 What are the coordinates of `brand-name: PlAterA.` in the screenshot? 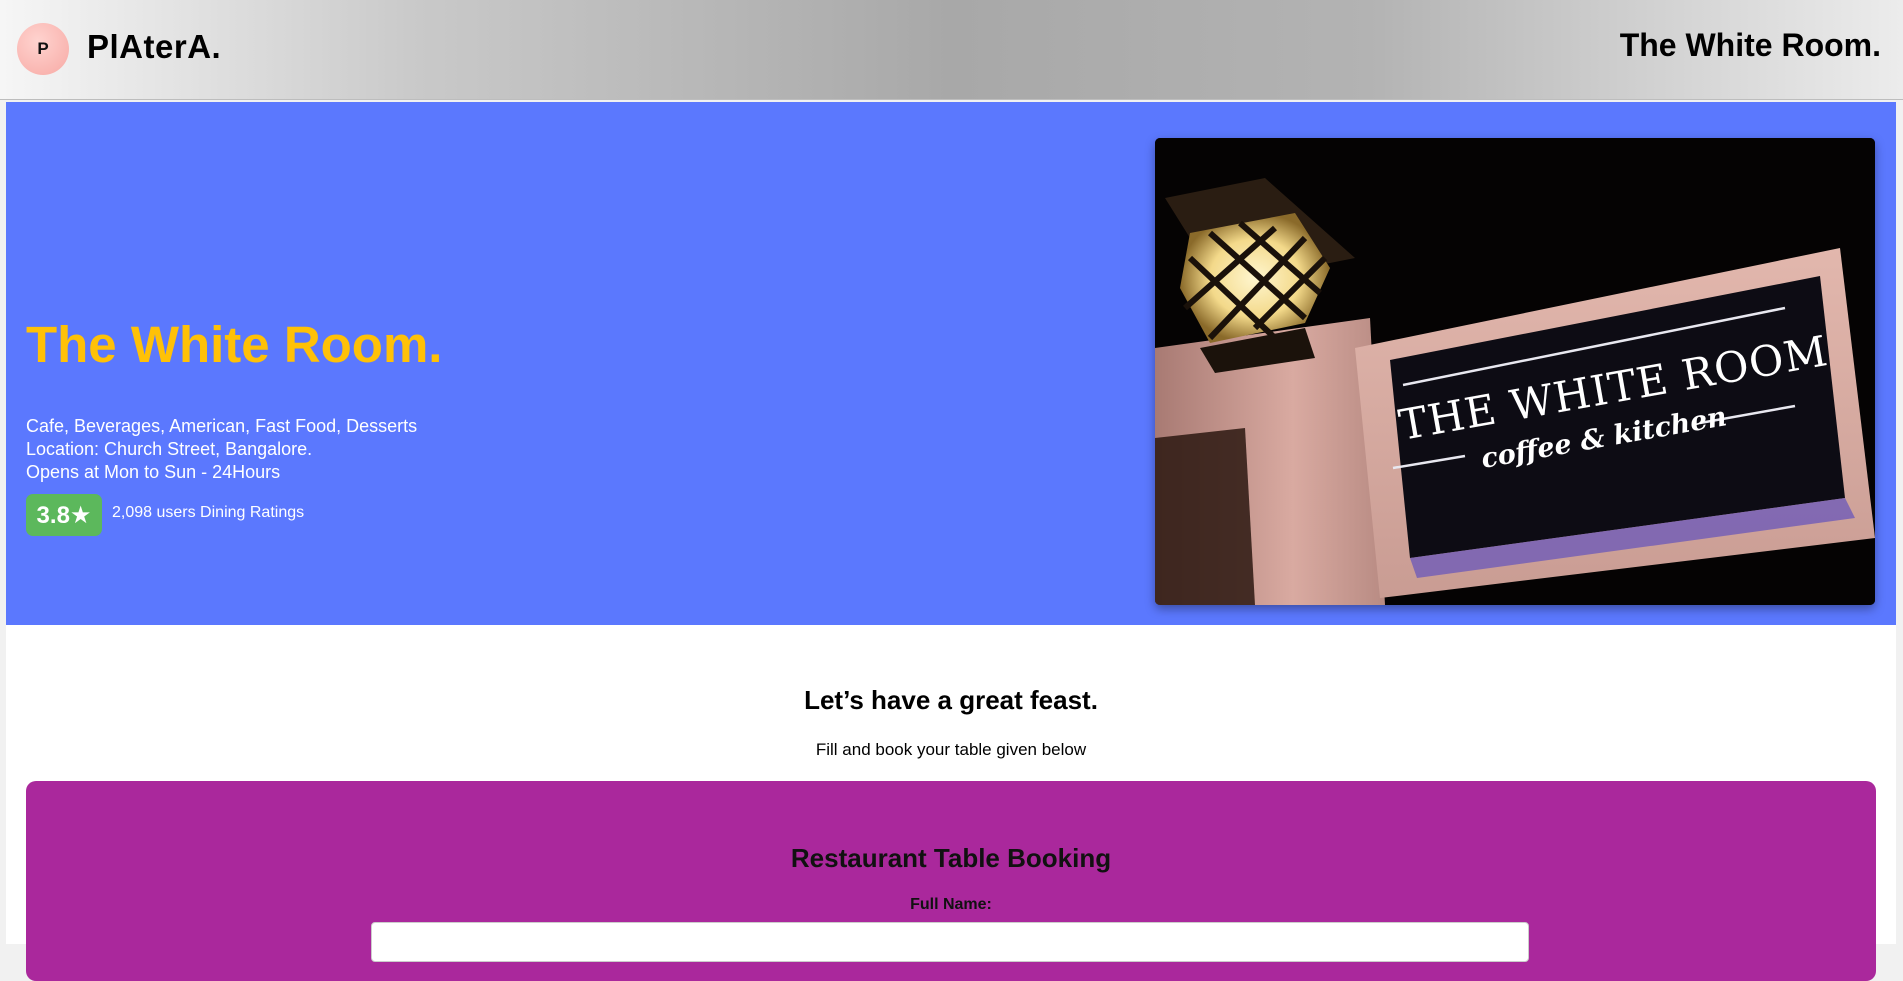 It's located at (154, 47).